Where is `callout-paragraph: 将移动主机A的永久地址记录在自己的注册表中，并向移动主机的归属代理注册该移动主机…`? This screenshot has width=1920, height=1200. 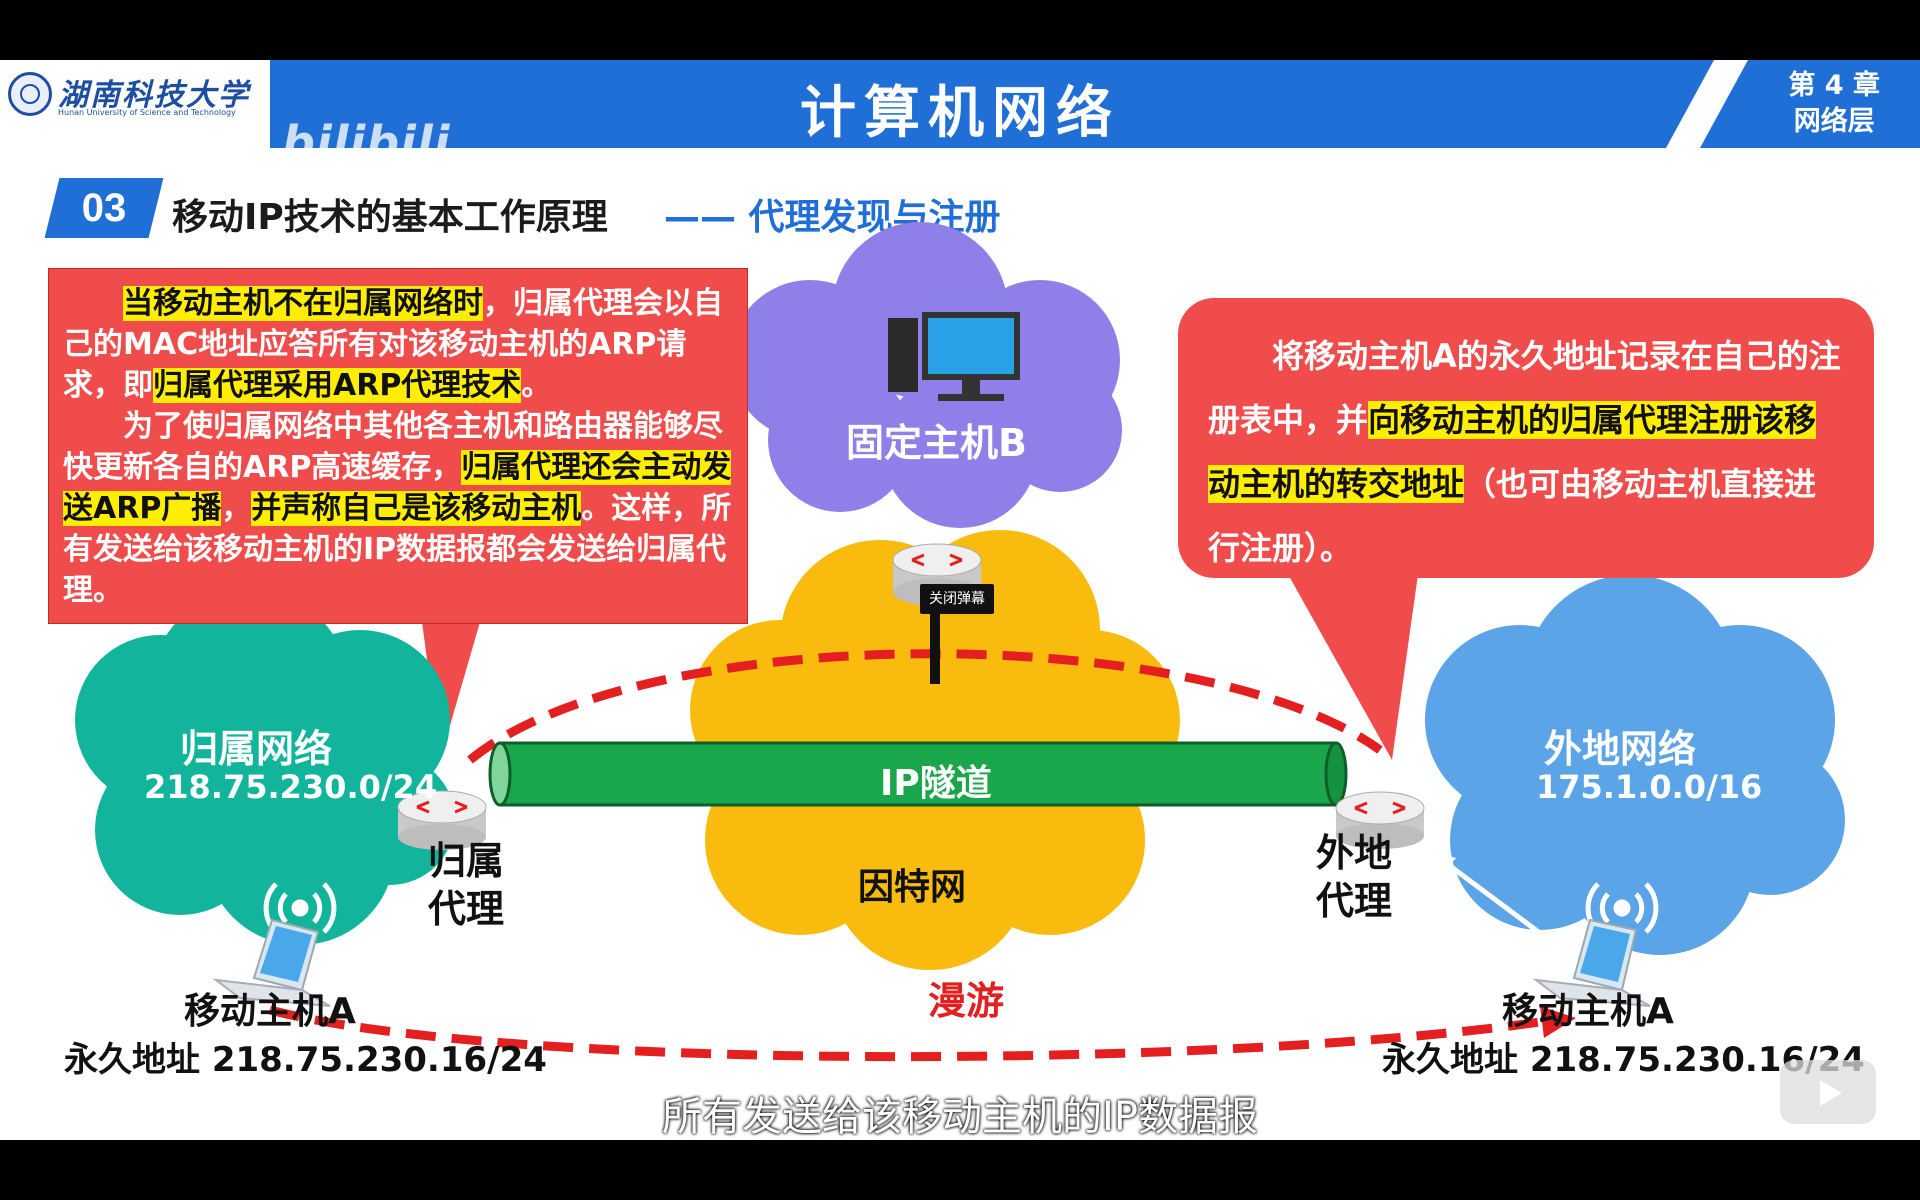 callout-paragraph: 将移动主机A的永久地址记录在自己的注册表中，并向移动主机的归属代理注册该移动主机… is located at coordinates (1526, 452).